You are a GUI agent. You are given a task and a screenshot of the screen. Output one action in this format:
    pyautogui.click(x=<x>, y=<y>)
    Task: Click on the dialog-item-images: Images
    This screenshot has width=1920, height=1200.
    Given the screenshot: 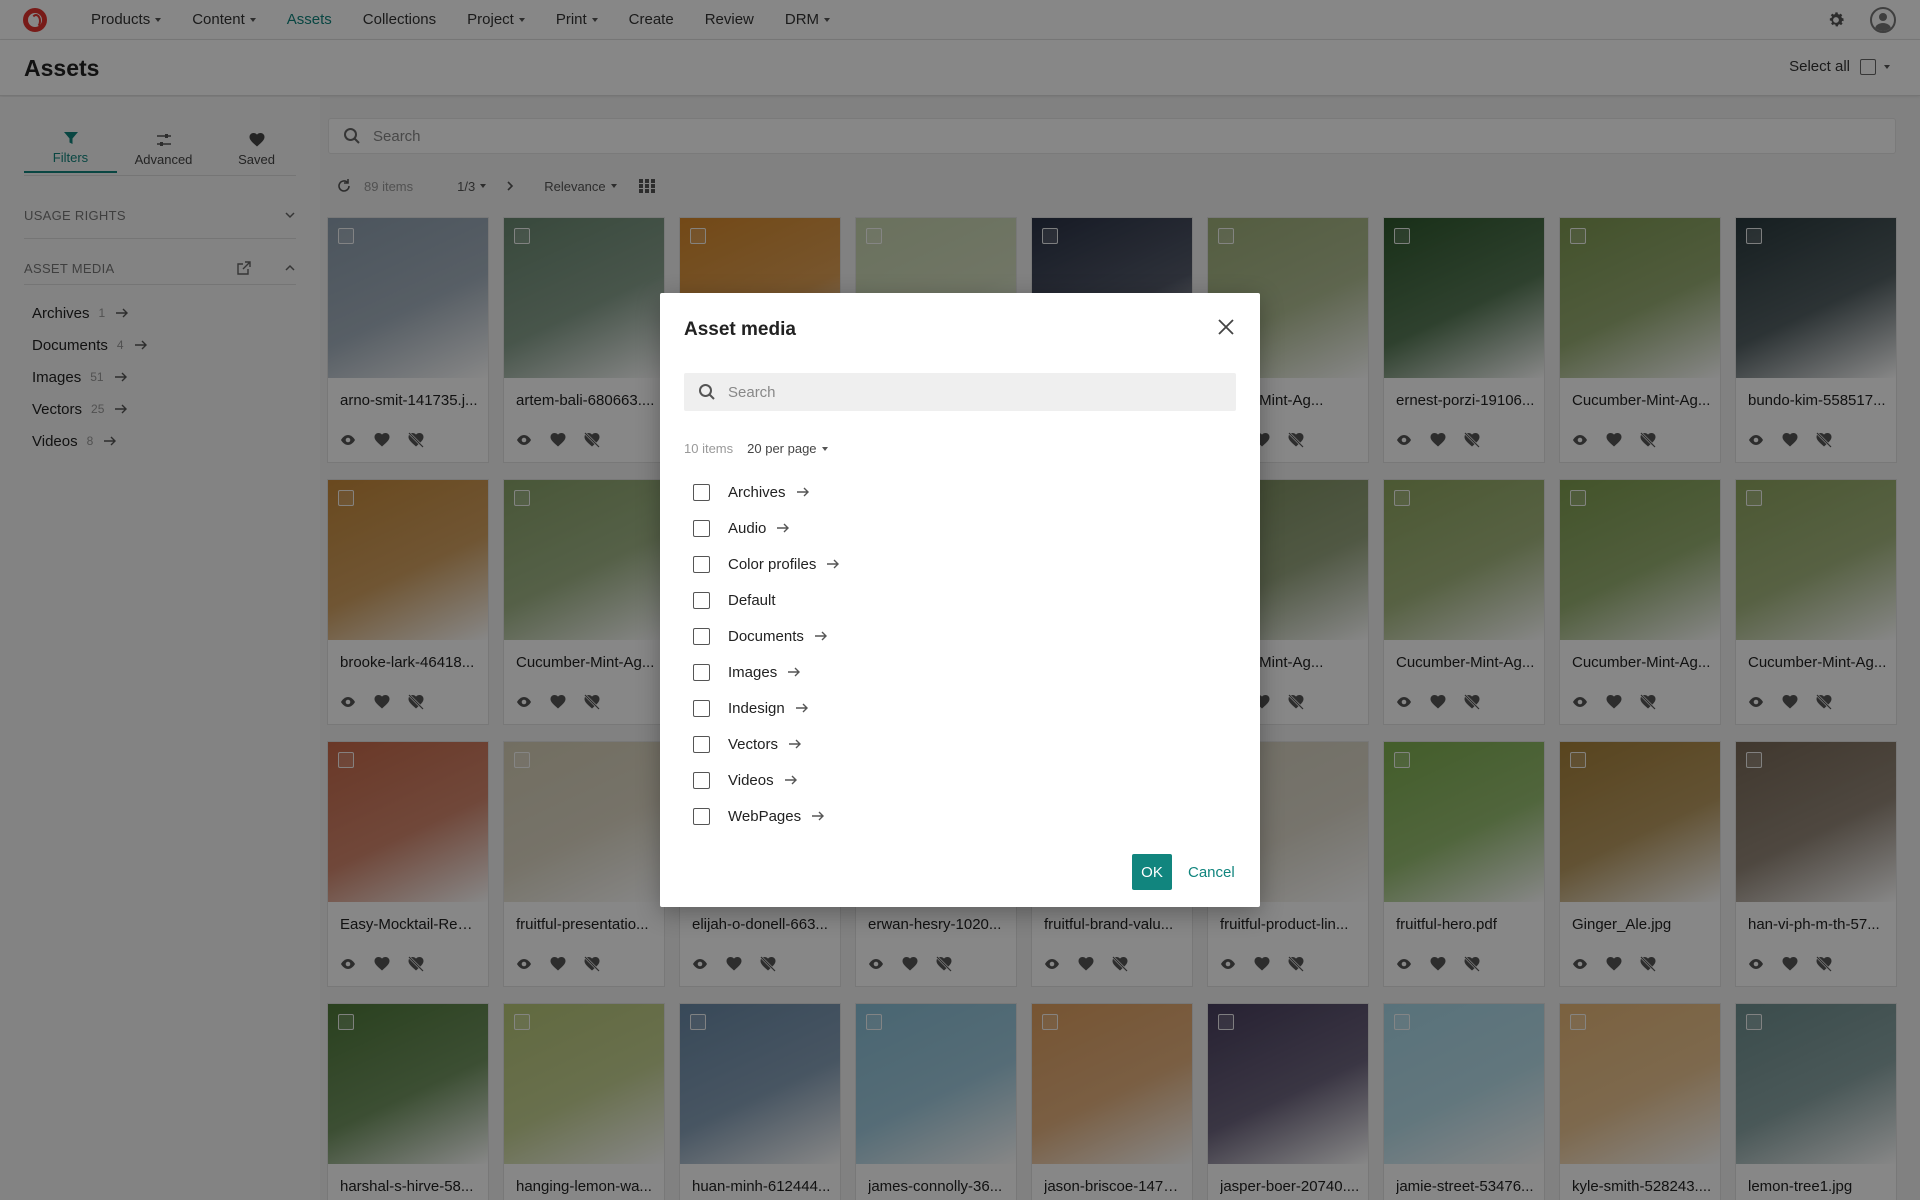 What is the action you would take?
    pyautogui.click(x=766, y=672)
    